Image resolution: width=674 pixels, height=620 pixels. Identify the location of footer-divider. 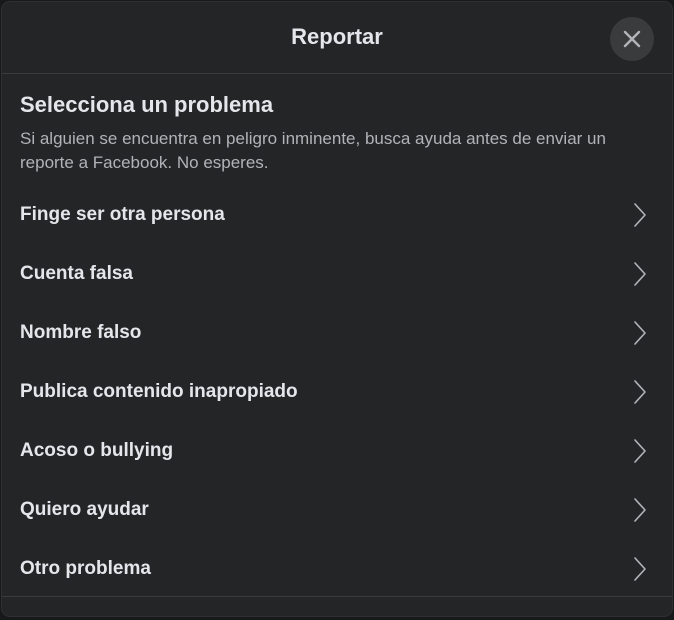
(337, 596).